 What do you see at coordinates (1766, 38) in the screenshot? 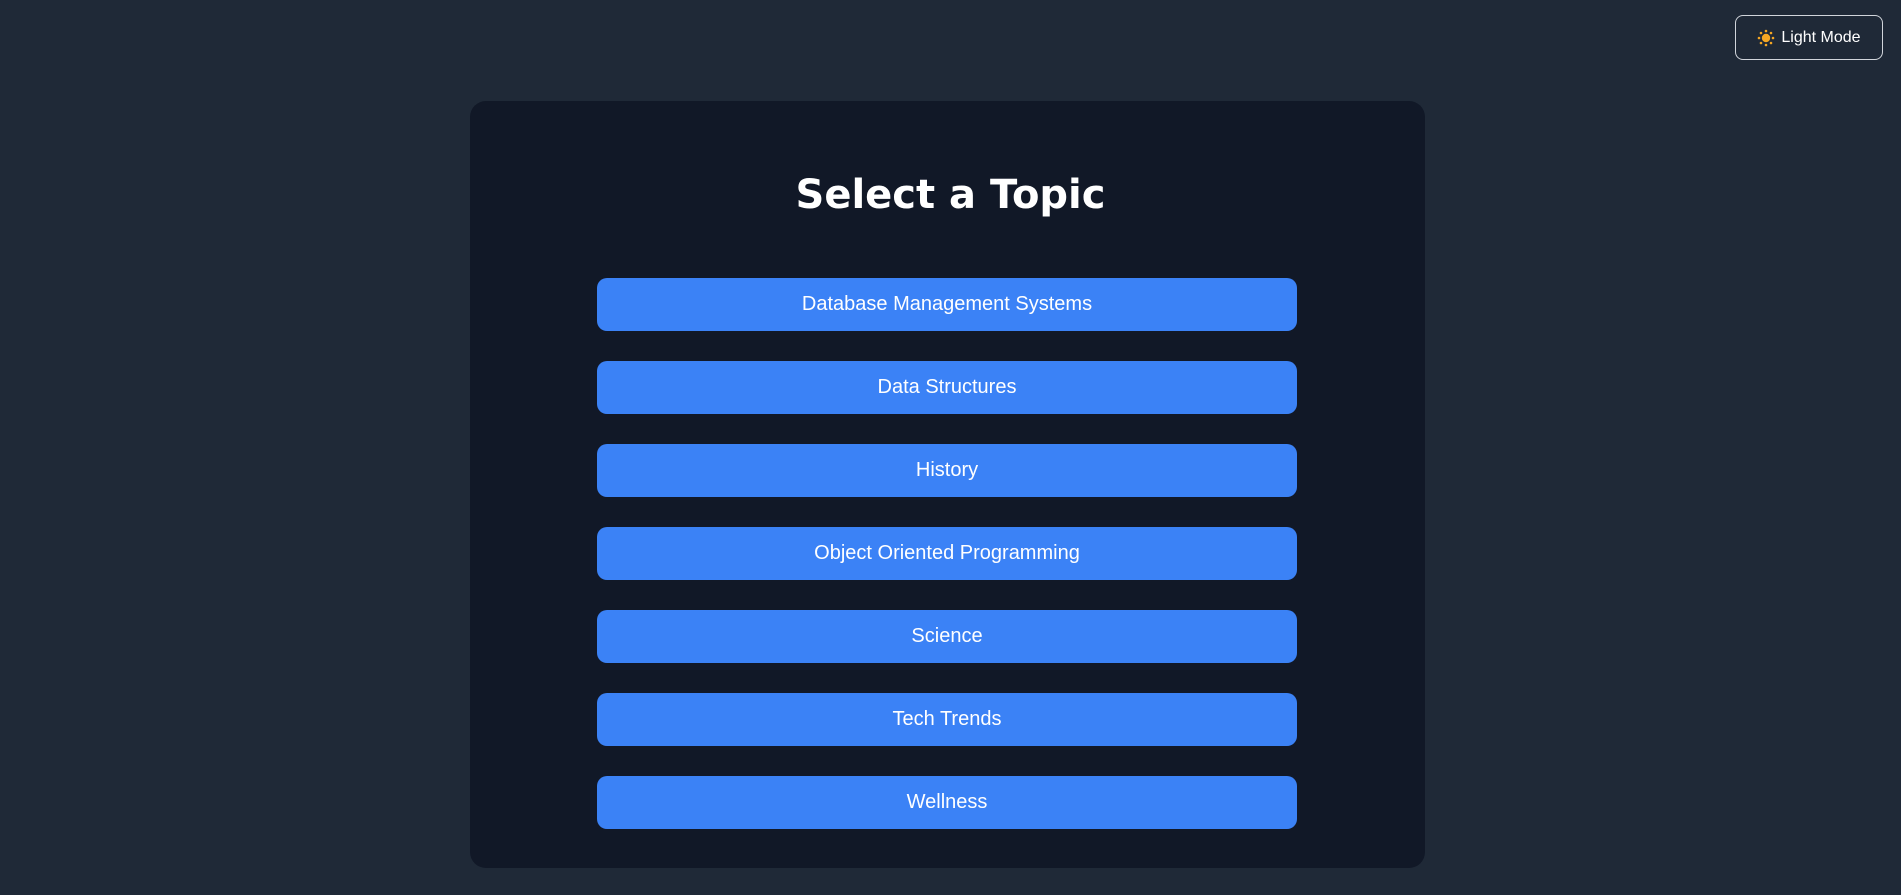
I see `sun-icon` at bounding box center [1766, 38].